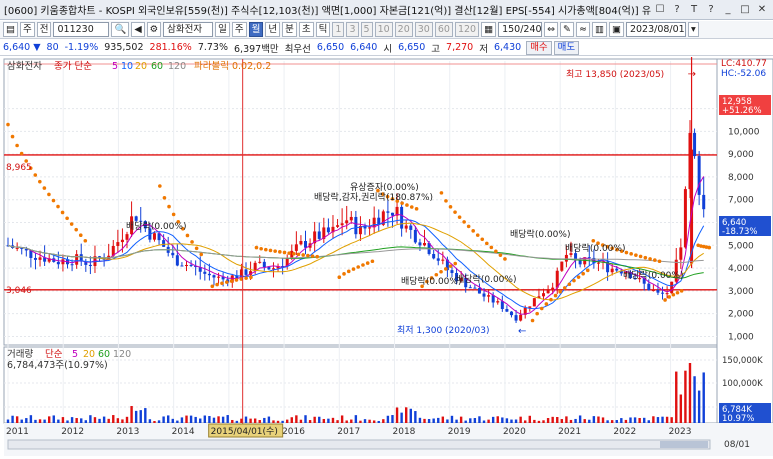 The image size is (773, 459). I want to click on volume-info: 6,784,473주(10.97%), so click(57, 365).